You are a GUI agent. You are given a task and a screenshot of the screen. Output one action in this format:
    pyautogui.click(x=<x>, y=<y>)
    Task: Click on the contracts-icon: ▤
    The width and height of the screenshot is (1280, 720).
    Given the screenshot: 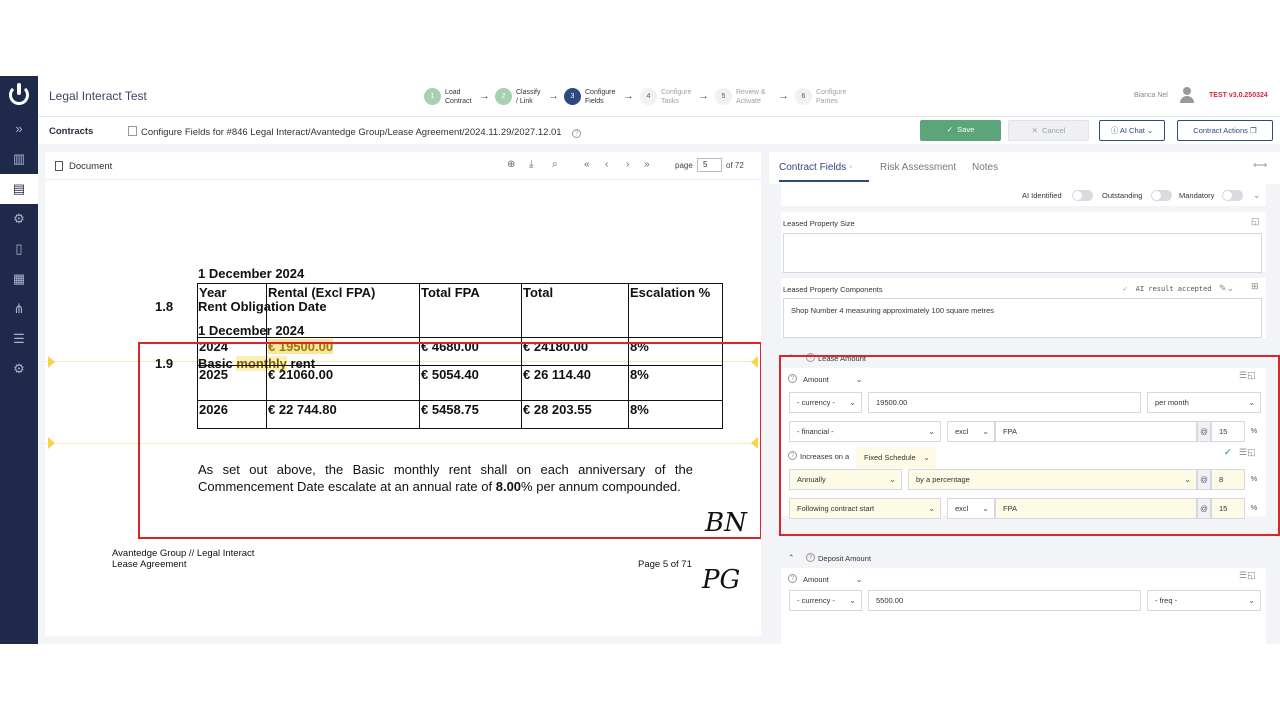 What is the action you would take?
    pyautogui.click(x=19, y=189)
    